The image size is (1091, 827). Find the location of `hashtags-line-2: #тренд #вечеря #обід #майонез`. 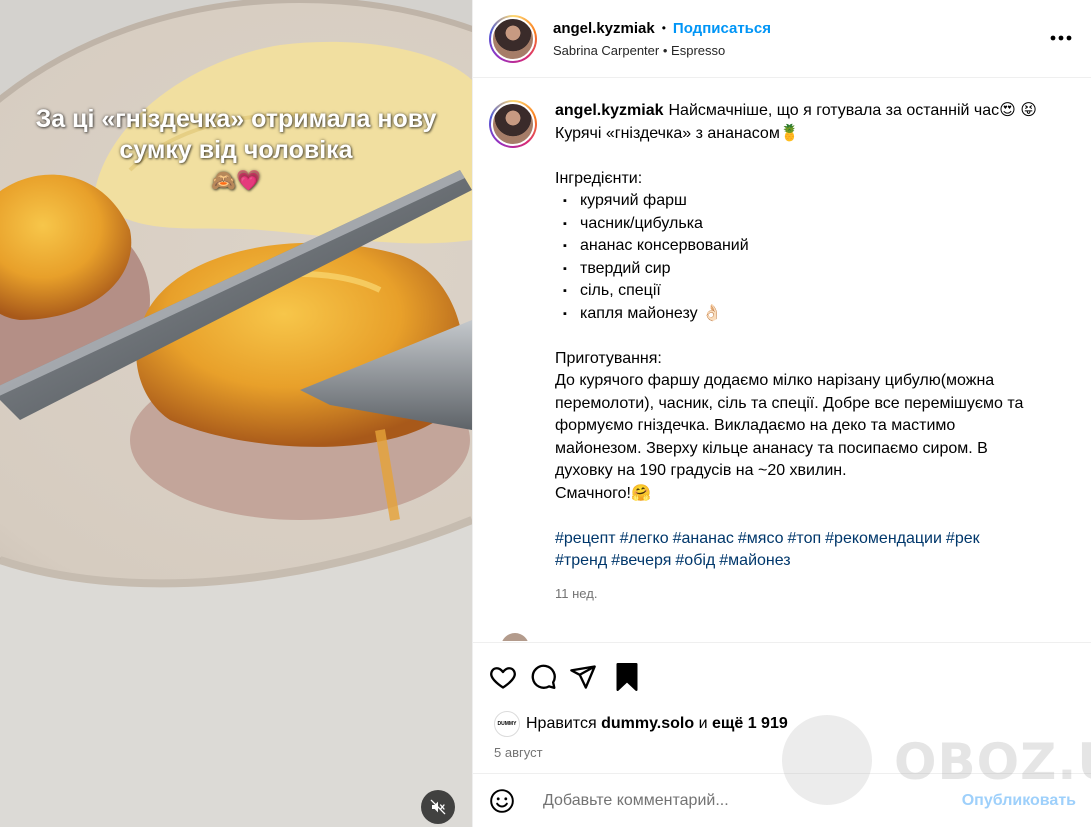

hashtags-line-2: #тренд #вечеря #обід #майонез is located at coordinates (815, 561).